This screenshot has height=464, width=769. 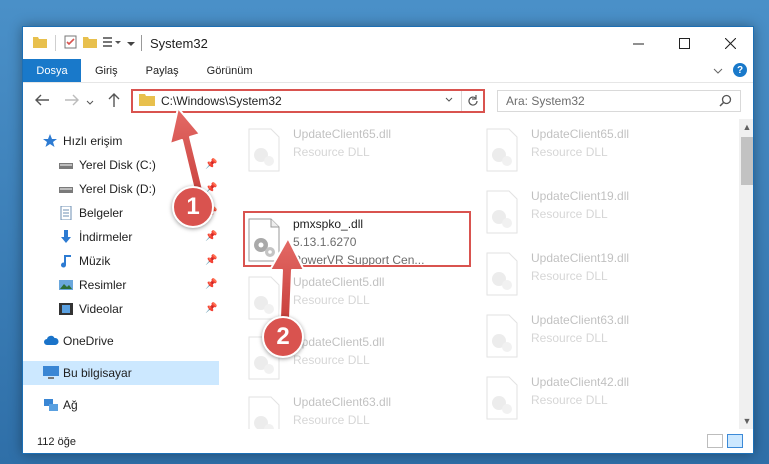 I want to click on sidebar-item-pictures: Resimler 📌, so click(x=121, y=285).